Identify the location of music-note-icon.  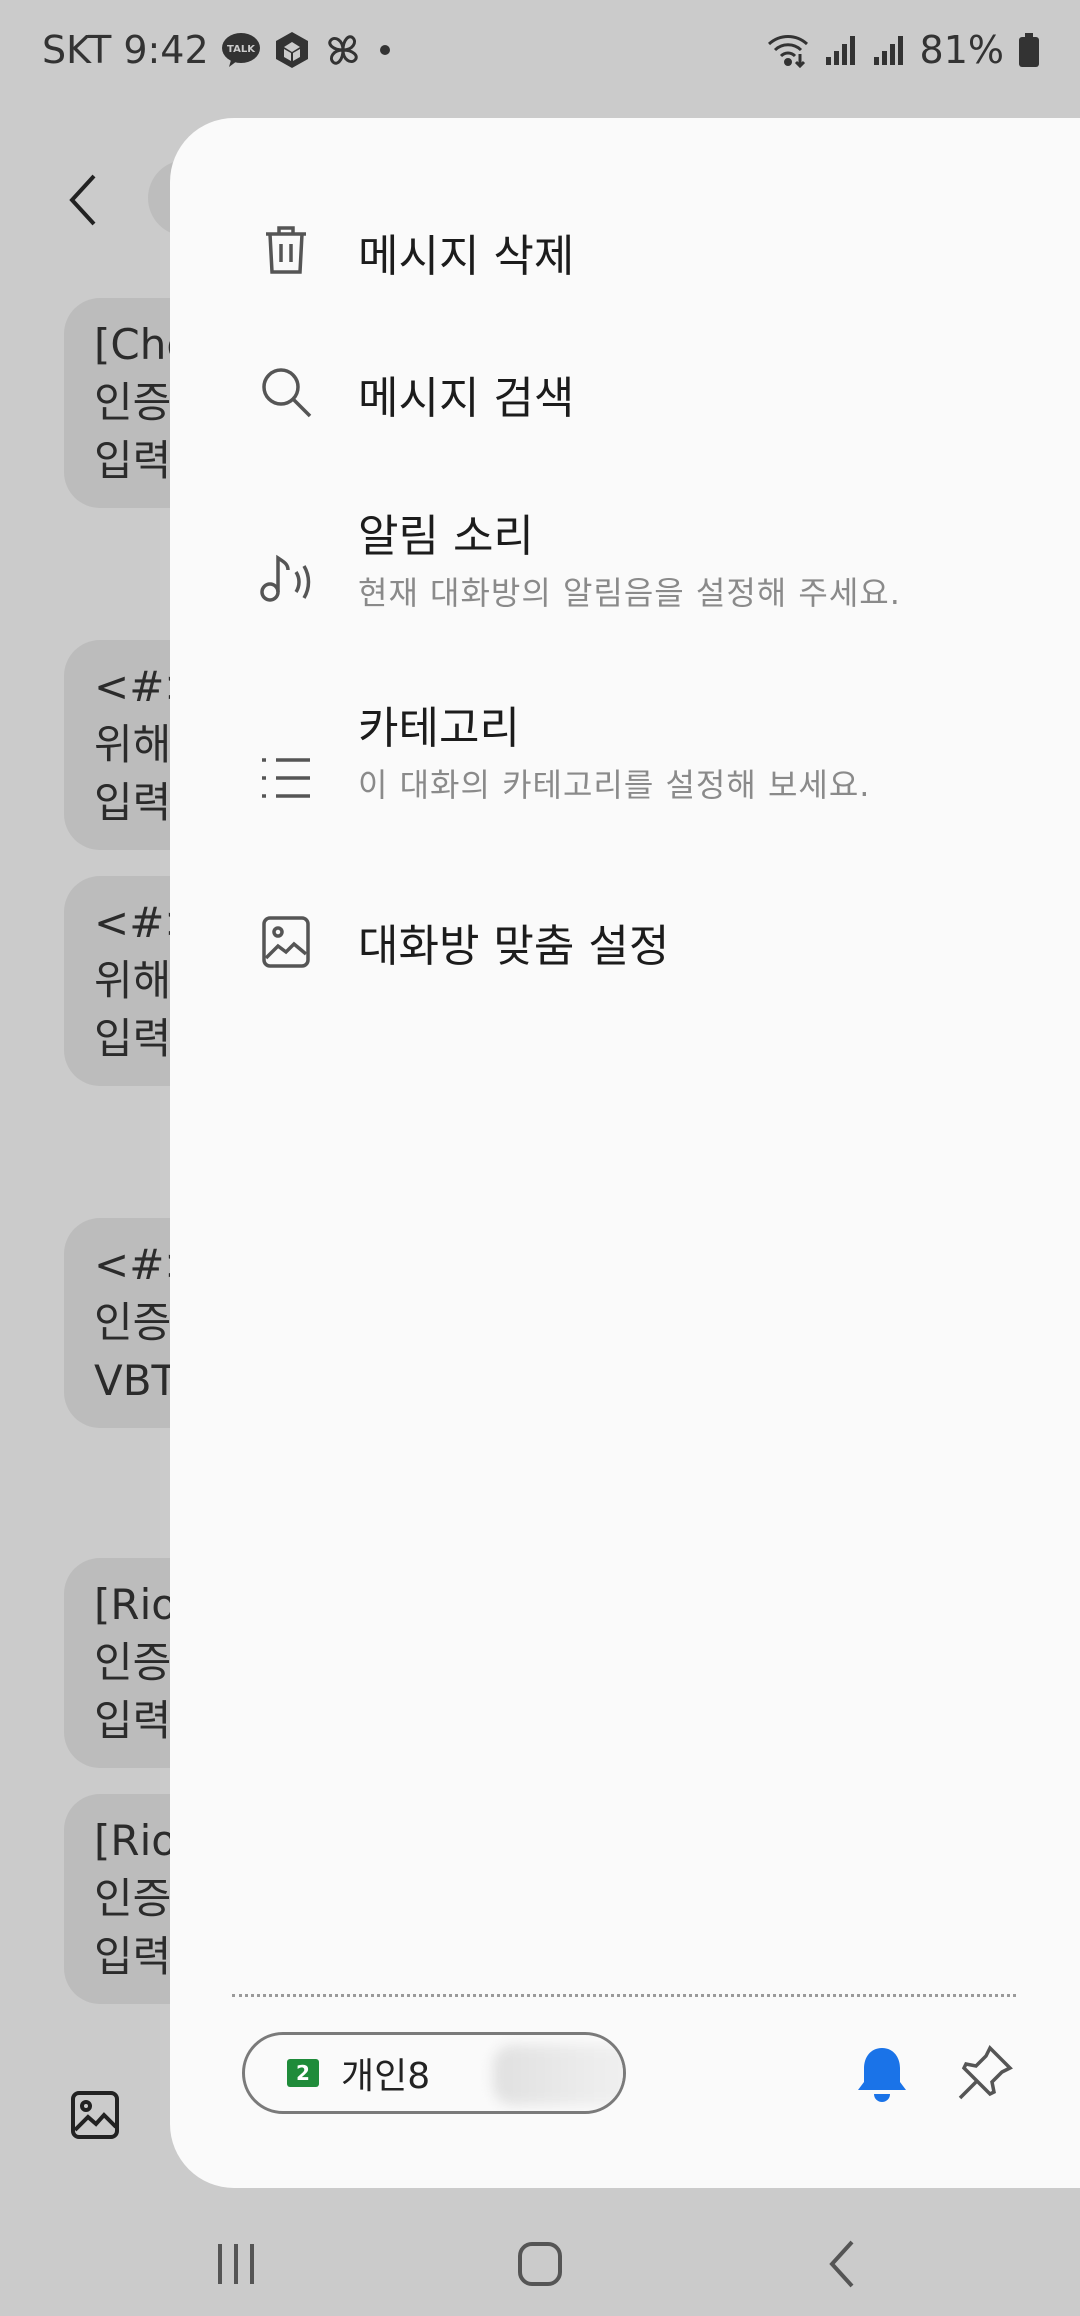
(286, 578).